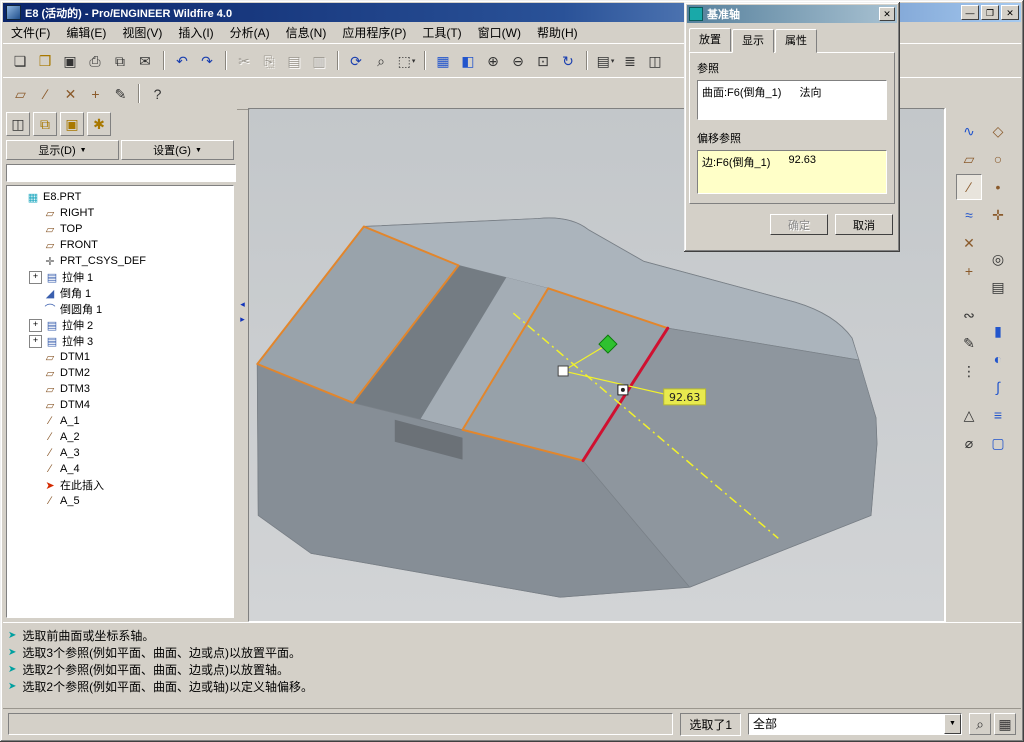 The image size is (1024, 742). What do you see at coordinates (655, 60) in the screenshot?
I see `view-manager-button: ◫` at bounding box center [655, 60].